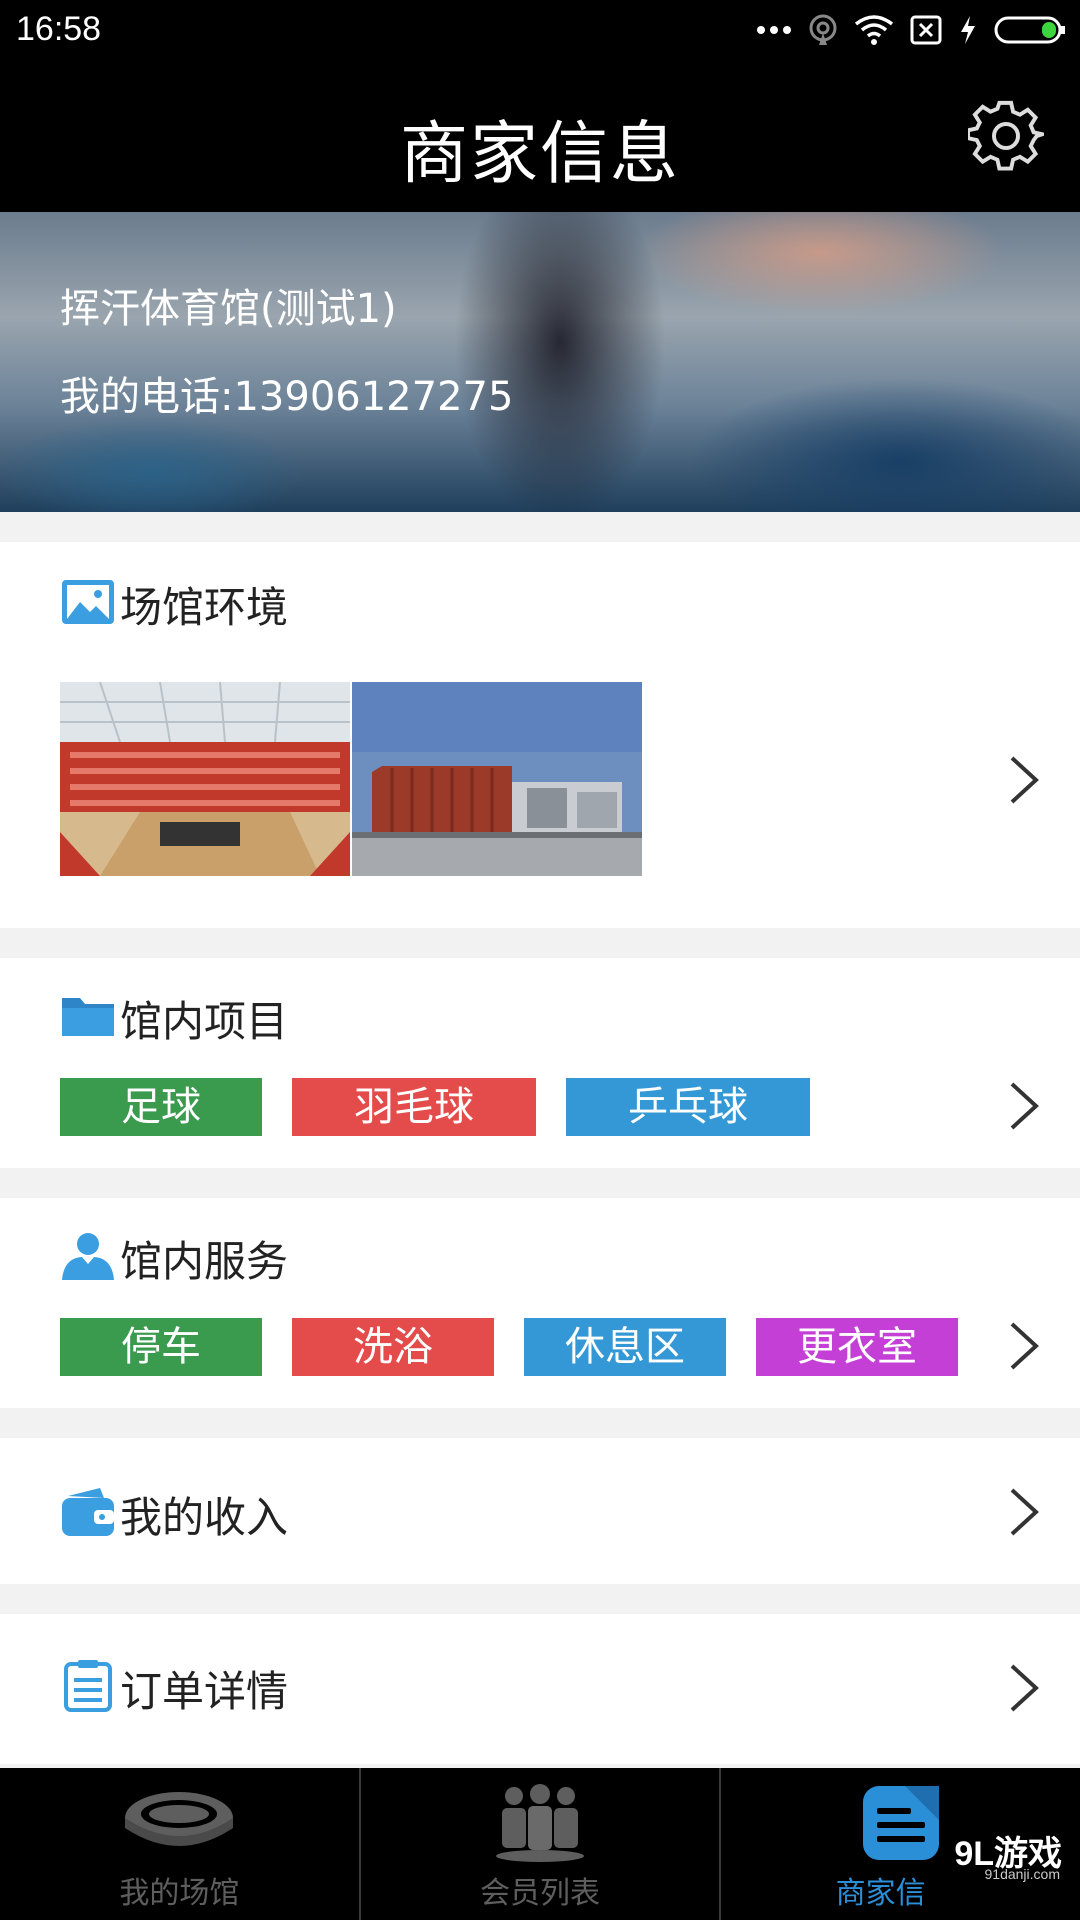 Image resolution: width=1080 pixels, height=1920 pixels. What do you see at coordinates (1022, 1874) in the screenshot?
I see `watermark-url: 91danji.com` at bounding box center [1022, 1874].